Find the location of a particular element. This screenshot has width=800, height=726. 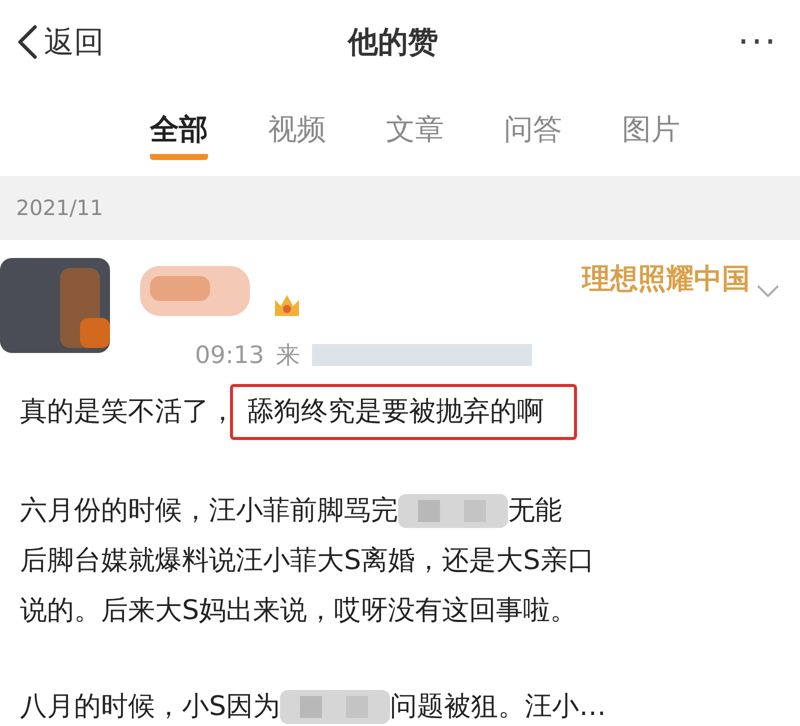

chevron-down-icon is located at coordinates (768, 291).